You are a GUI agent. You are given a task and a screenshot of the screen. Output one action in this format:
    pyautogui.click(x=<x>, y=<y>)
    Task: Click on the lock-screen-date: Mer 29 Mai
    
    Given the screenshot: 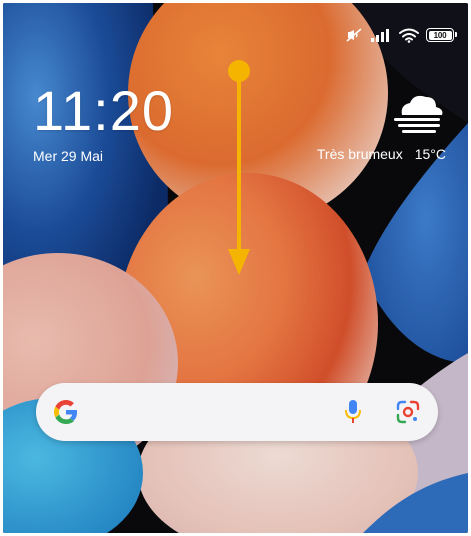 What is the action you would take?
    pyautogui.click(x=68, y=156)
    